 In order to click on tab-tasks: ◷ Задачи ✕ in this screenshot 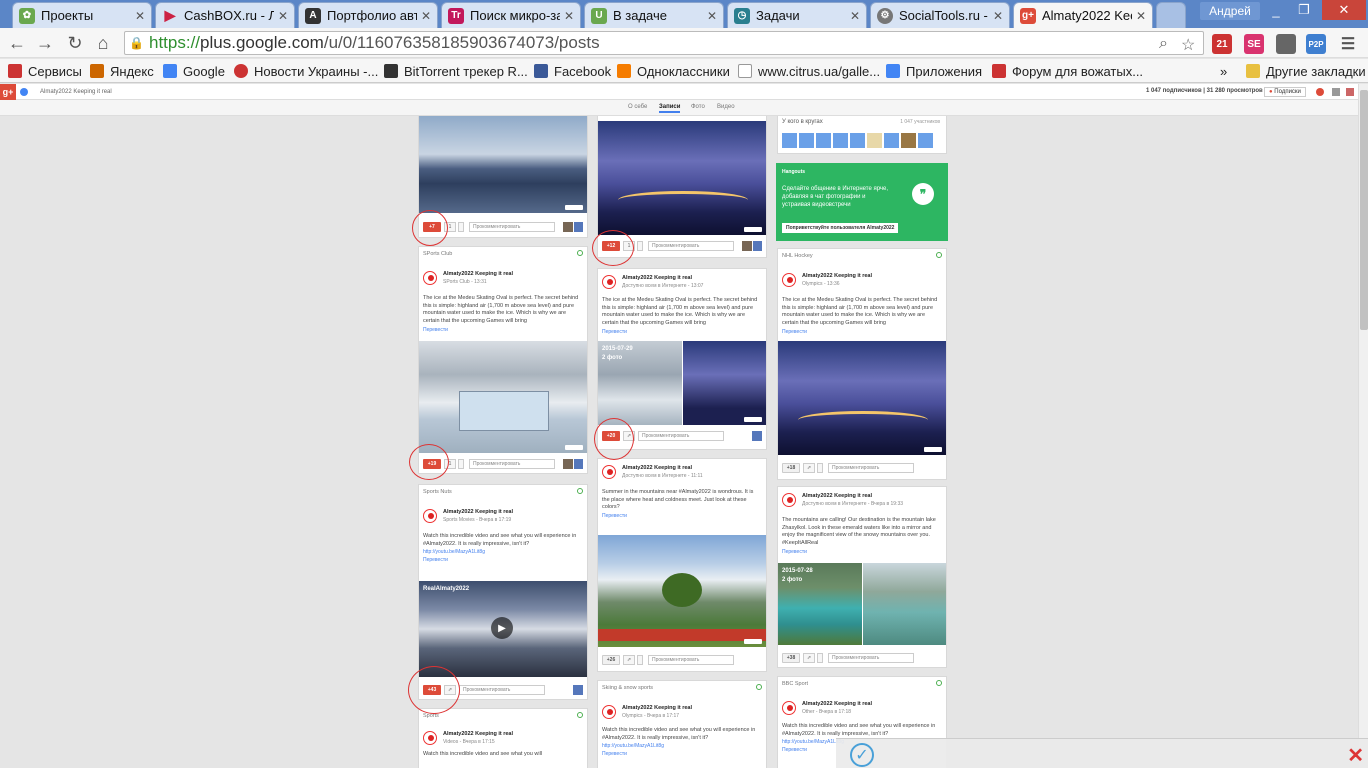, I will do `click(797, 15)`.